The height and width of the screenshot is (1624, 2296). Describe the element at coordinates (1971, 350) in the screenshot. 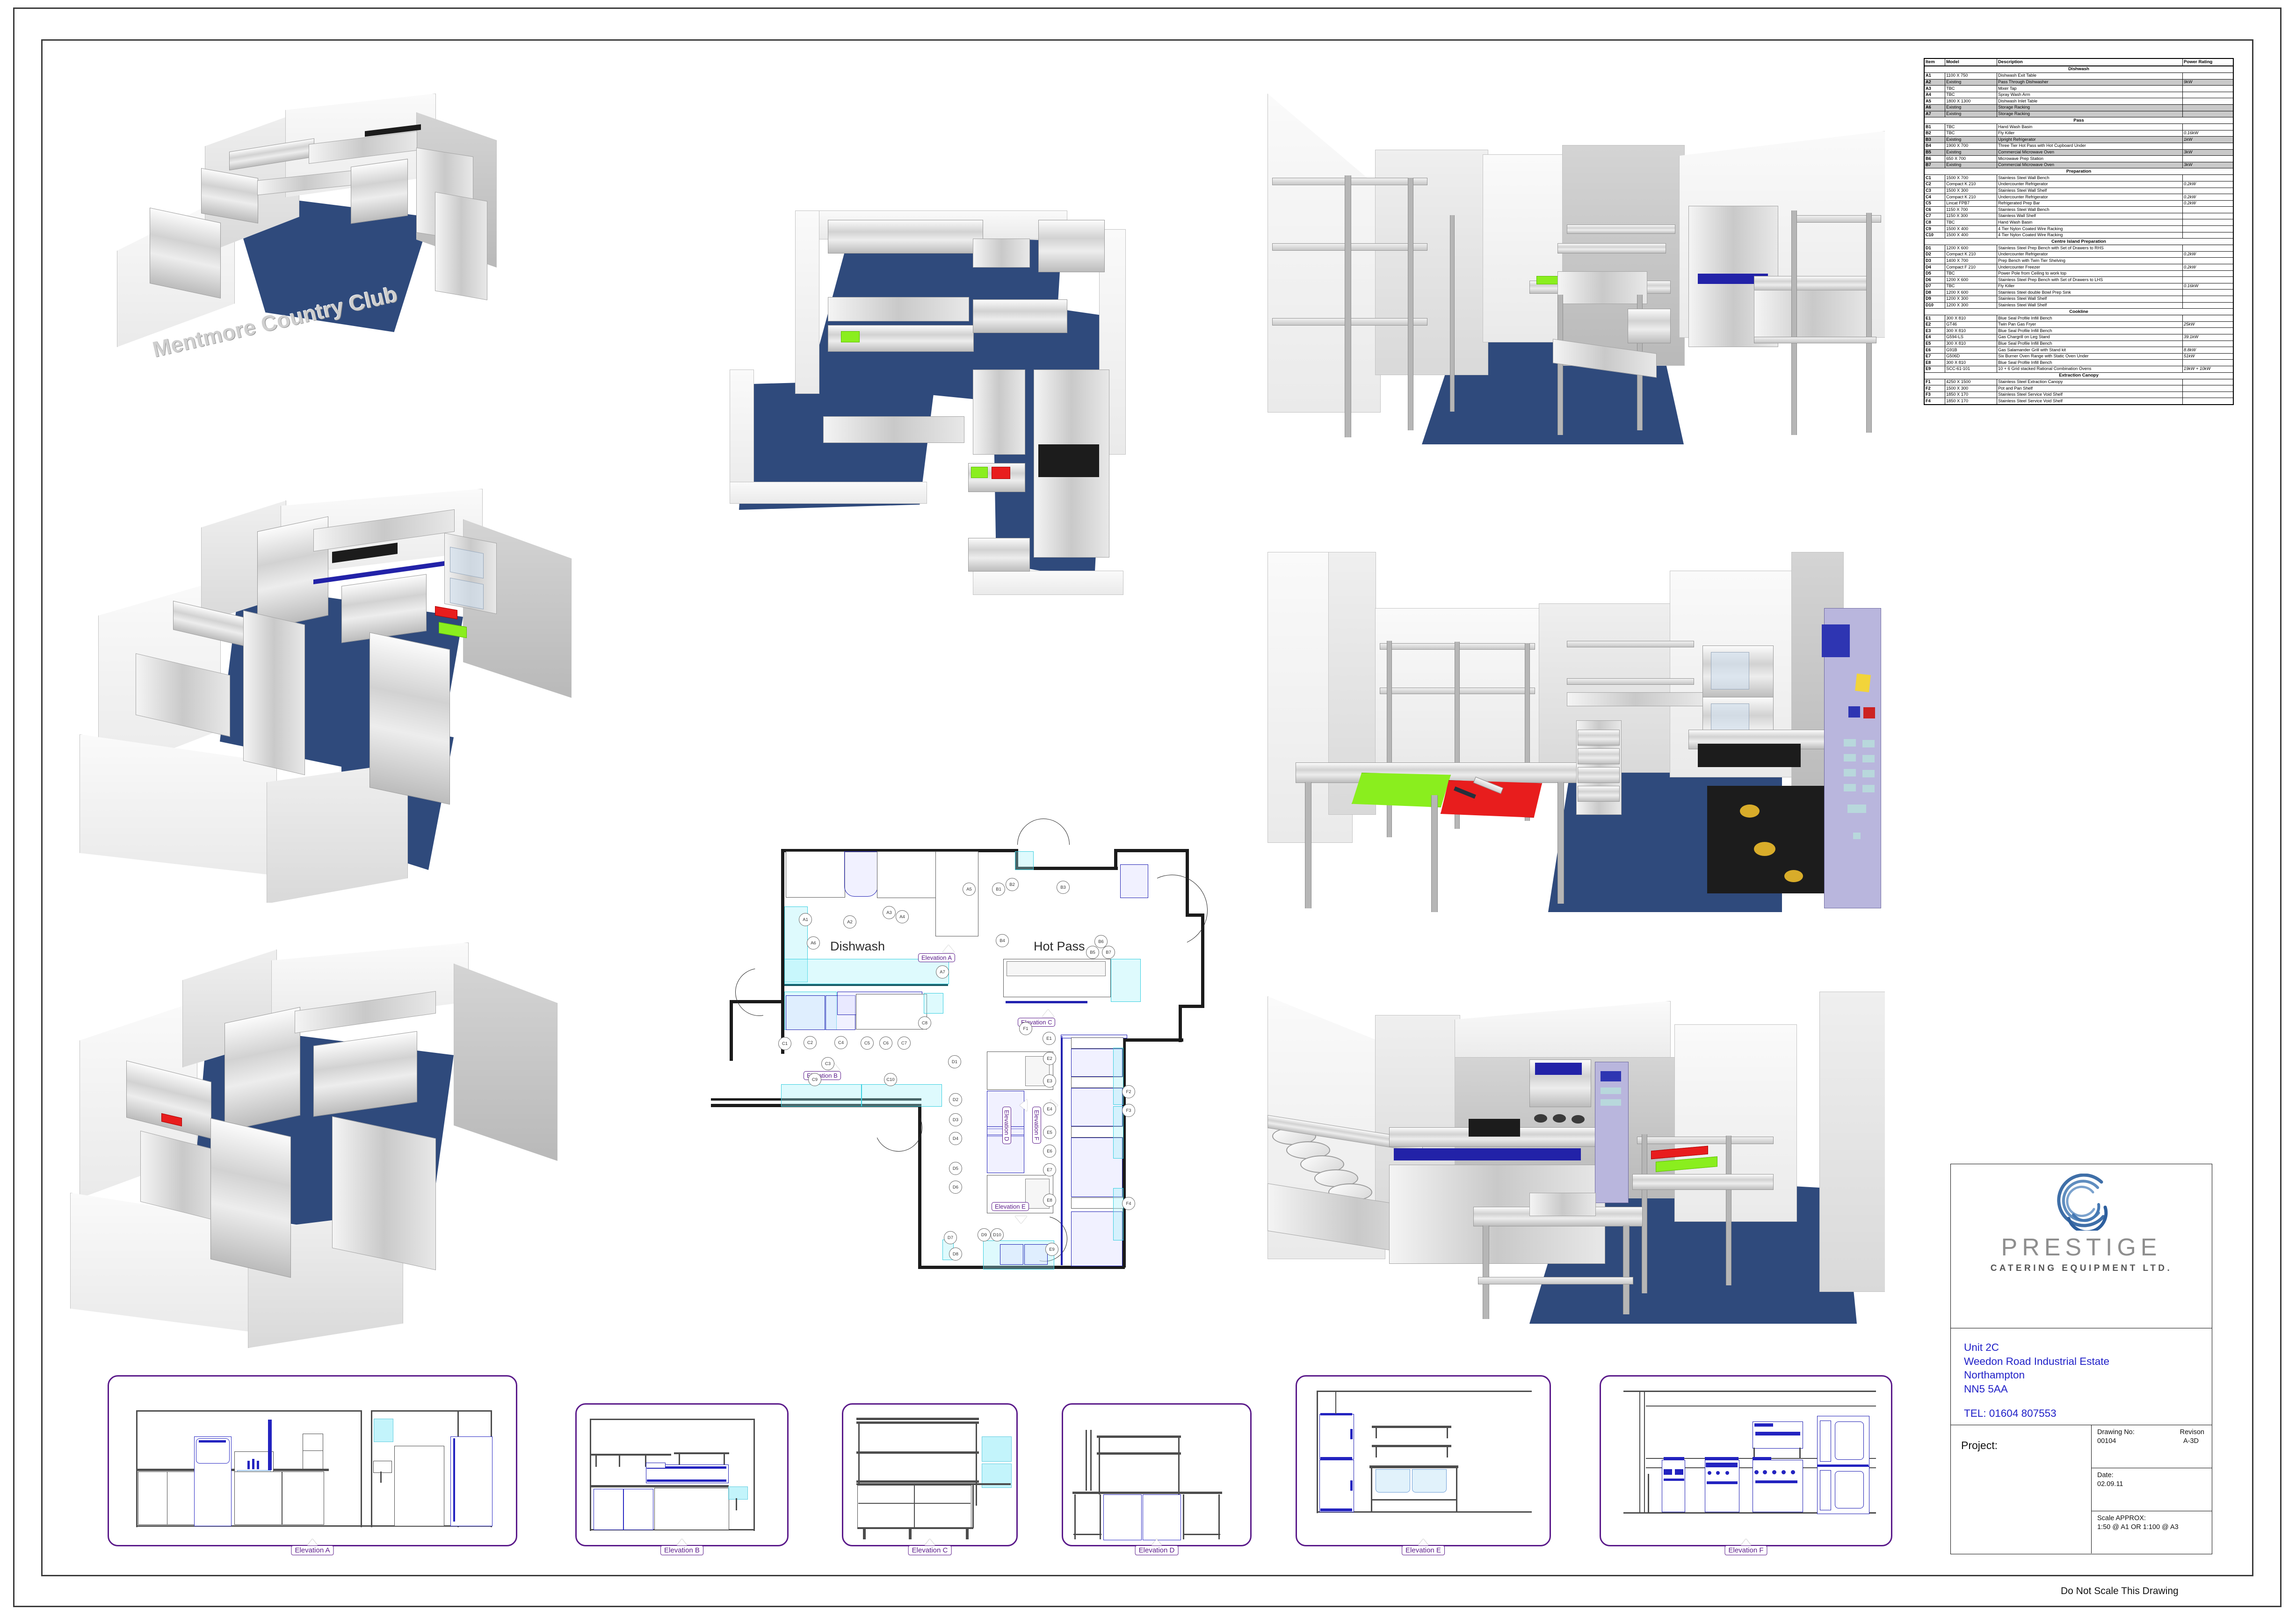

I see `schedule-cell-model: G91B` at that location.